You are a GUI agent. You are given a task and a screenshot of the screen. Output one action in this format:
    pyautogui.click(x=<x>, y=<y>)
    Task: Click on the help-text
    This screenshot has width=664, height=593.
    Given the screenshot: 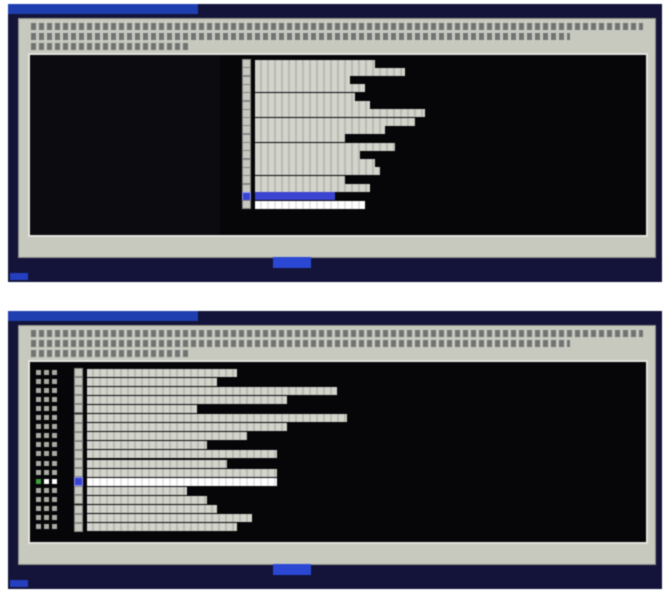 What is the action you would take?
    pyautogui.click(x=337, y=345)
    